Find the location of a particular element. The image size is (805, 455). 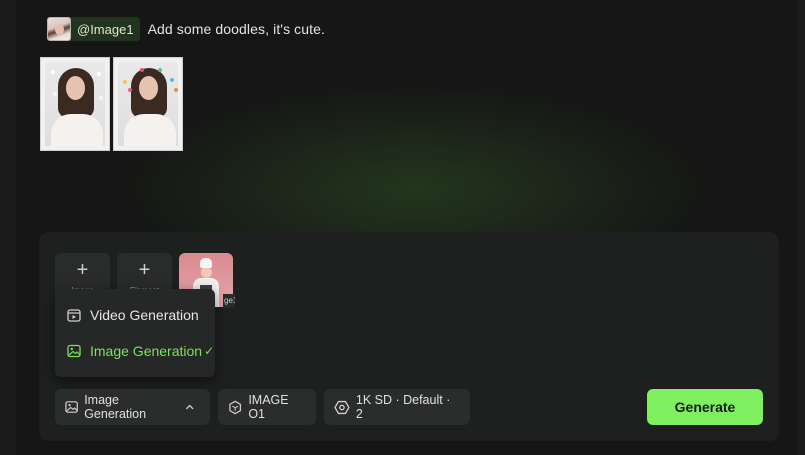

chevron-up-icon is located at coordinates (189, 407).